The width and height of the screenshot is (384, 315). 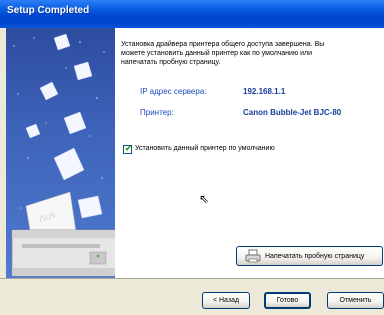 What do you see at coordinates (171, 62) in the screenshot?
I see `completion-message-line: напечатать пробную страницу.` at bounding box center [171, 62].